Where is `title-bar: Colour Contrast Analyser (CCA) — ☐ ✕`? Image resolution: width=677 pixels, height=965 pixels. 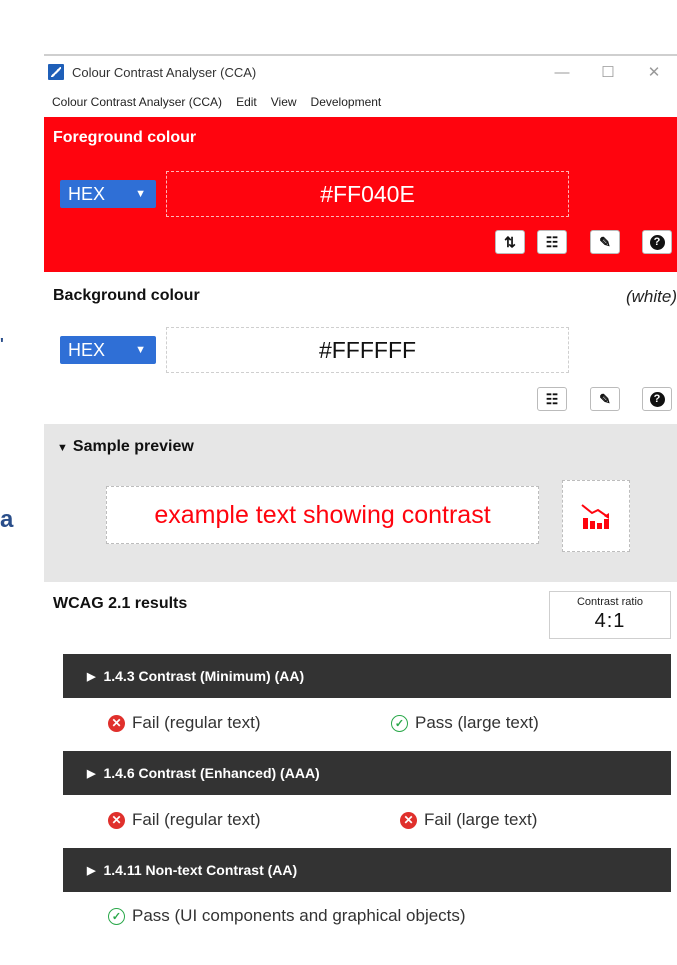
title-bar: Colour Contrast Analyser (CCA) — ☐ ✕ is located at coordinates (360, 72).